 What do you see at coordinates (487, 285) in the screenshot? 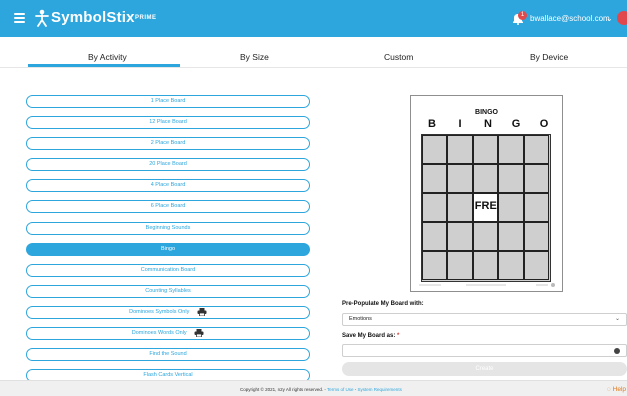
I see `preview-footer` at bounding box center [487, 285].